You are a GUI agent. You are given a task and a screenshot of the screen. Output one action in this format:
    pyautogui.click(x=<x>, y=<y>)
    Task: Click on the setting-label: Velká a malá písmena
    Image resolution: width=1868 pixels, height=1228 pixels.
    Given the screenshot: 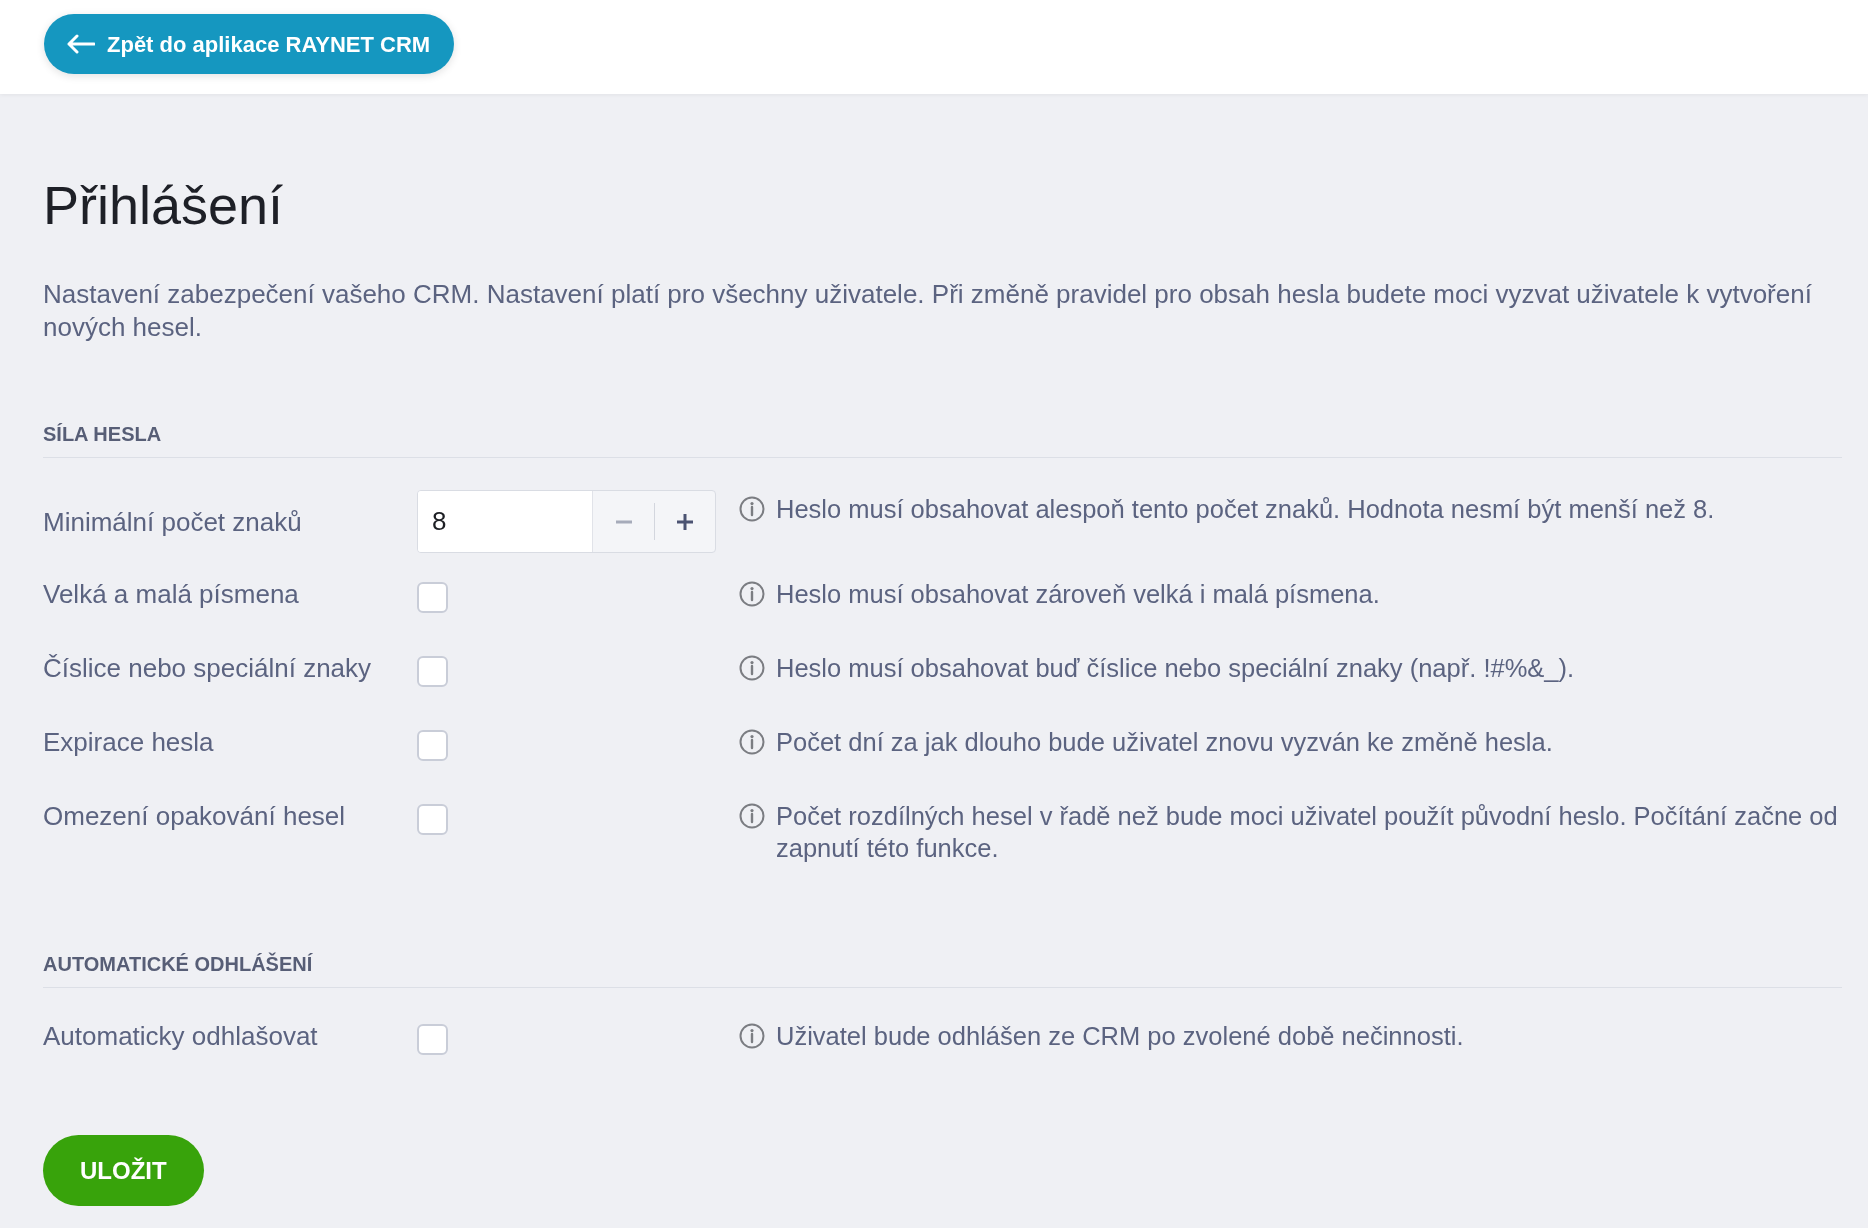 What is the action you would take?
    pyautogui.click(x=171, y=594)
    